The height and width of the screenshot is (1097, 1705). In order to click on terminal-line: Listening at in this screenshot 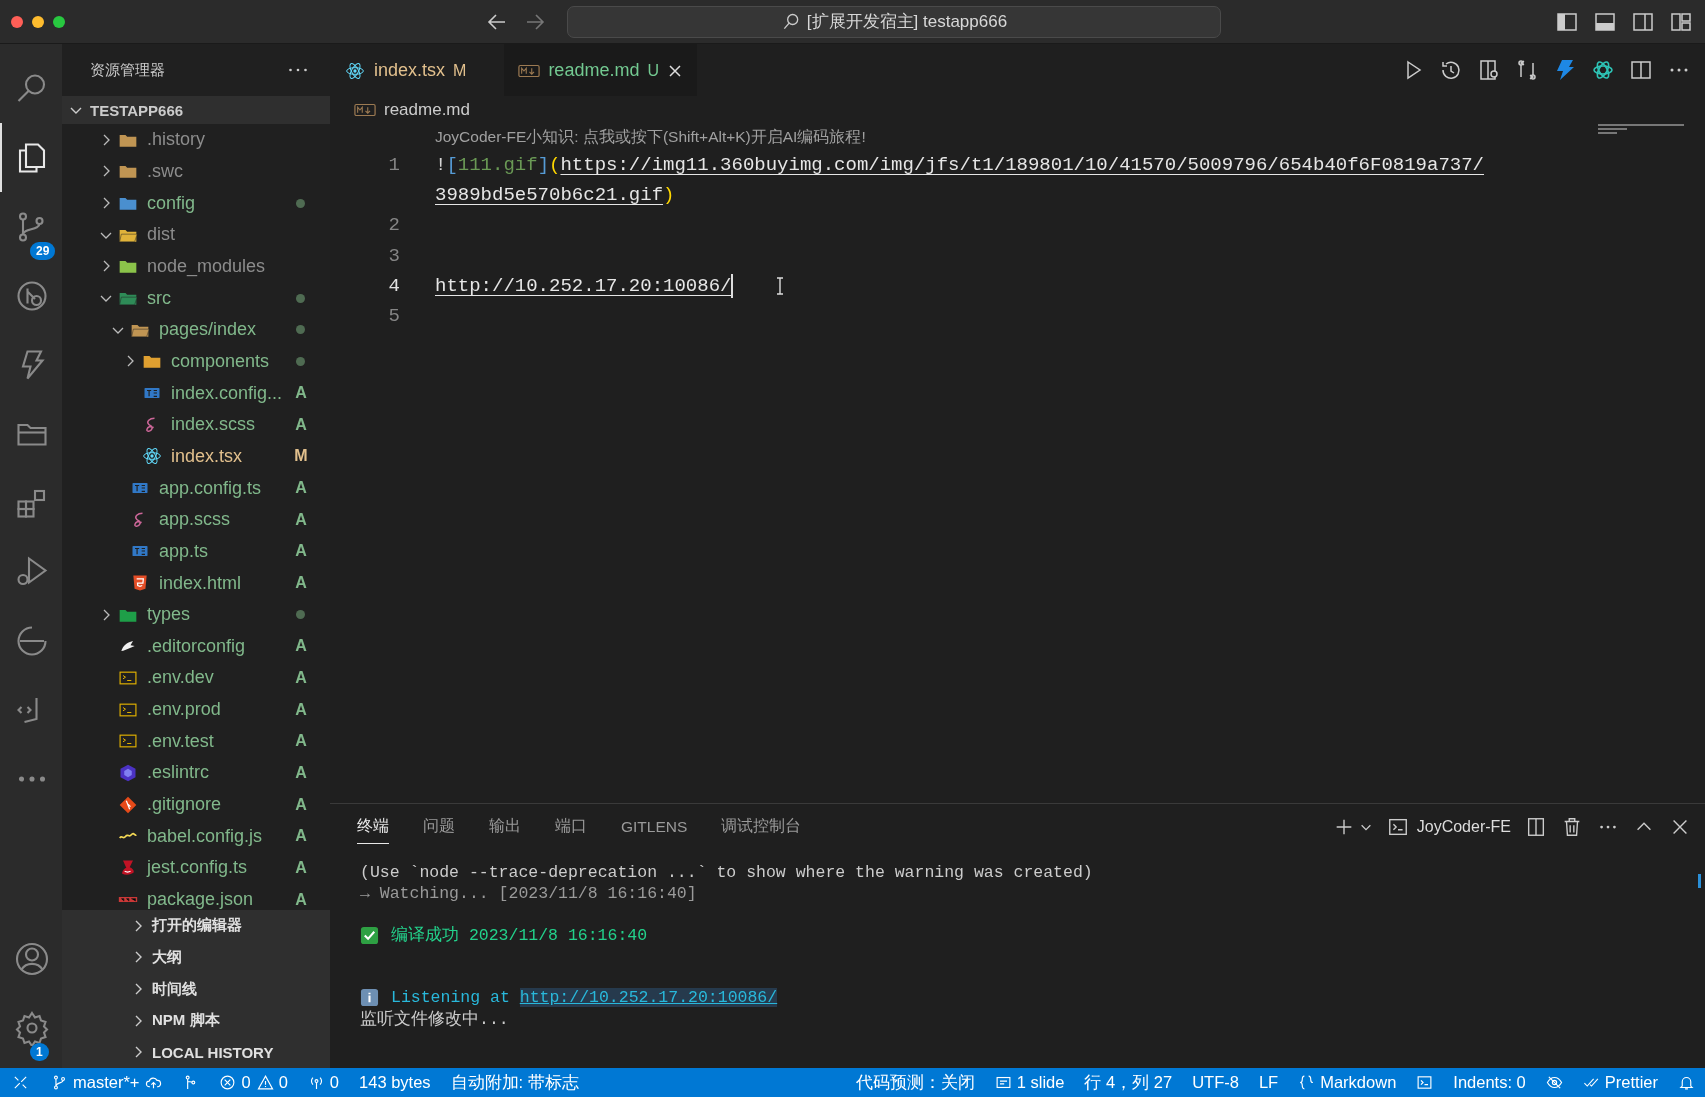, I will do `click(451, 998)`.